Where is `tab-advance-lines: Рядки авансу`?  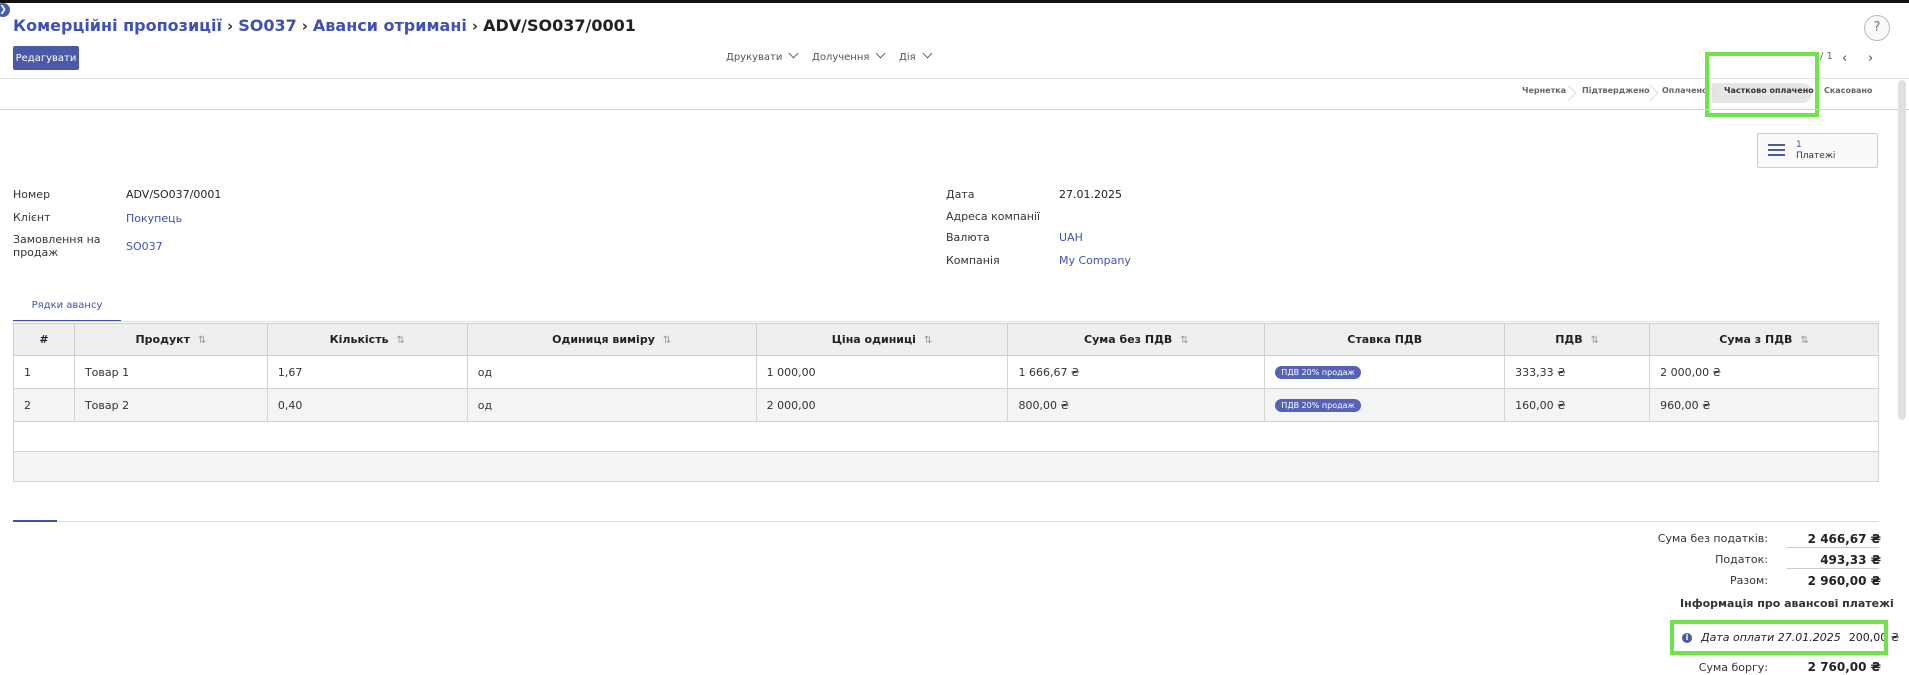
tab-advance-lines: Рядки авансу is located at coordinates (67, 309).